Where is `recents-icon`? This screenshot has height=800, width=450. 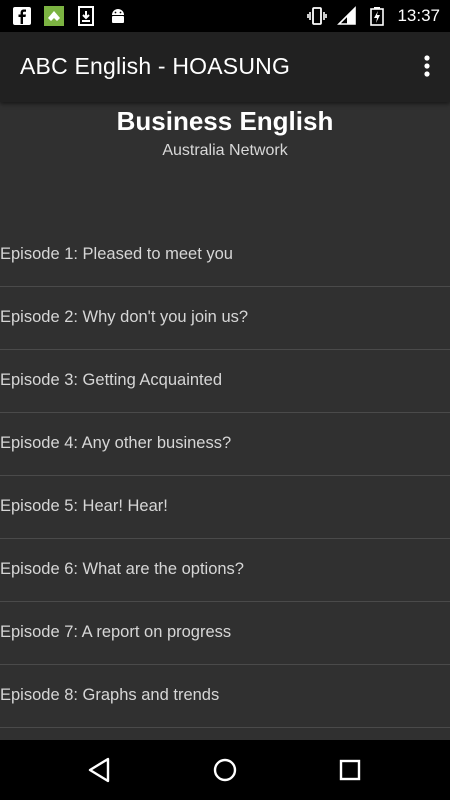 recents-icon is located at coordinates (350, 770).